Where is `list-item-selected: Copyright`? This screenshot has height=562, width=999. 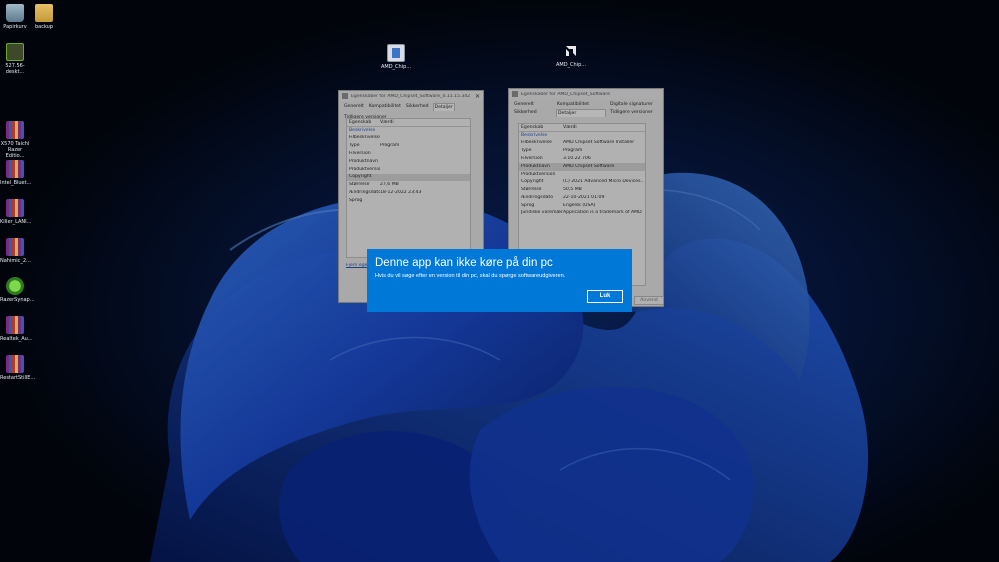 list-item-selected: Copyright is located at coordinates (408, 177).